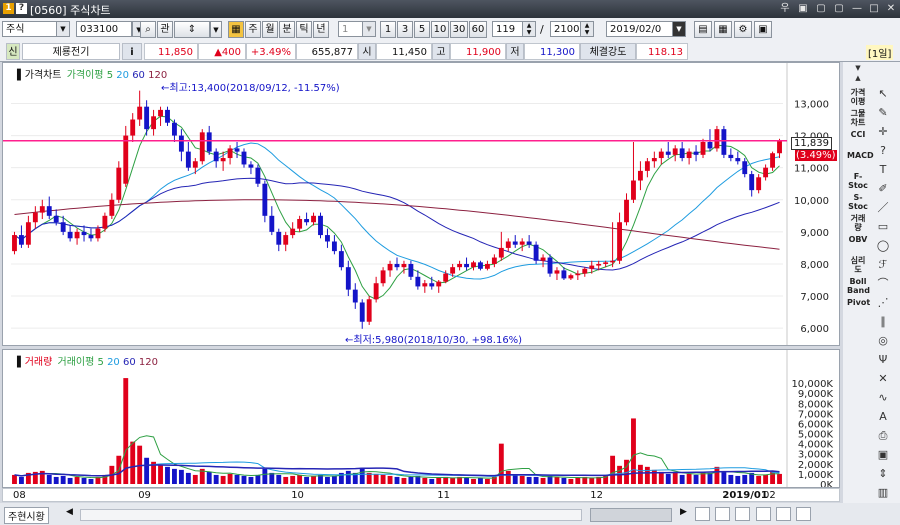 This screenshot has height=525, width=900. I want to click on reset-icon, so click(743, 514).